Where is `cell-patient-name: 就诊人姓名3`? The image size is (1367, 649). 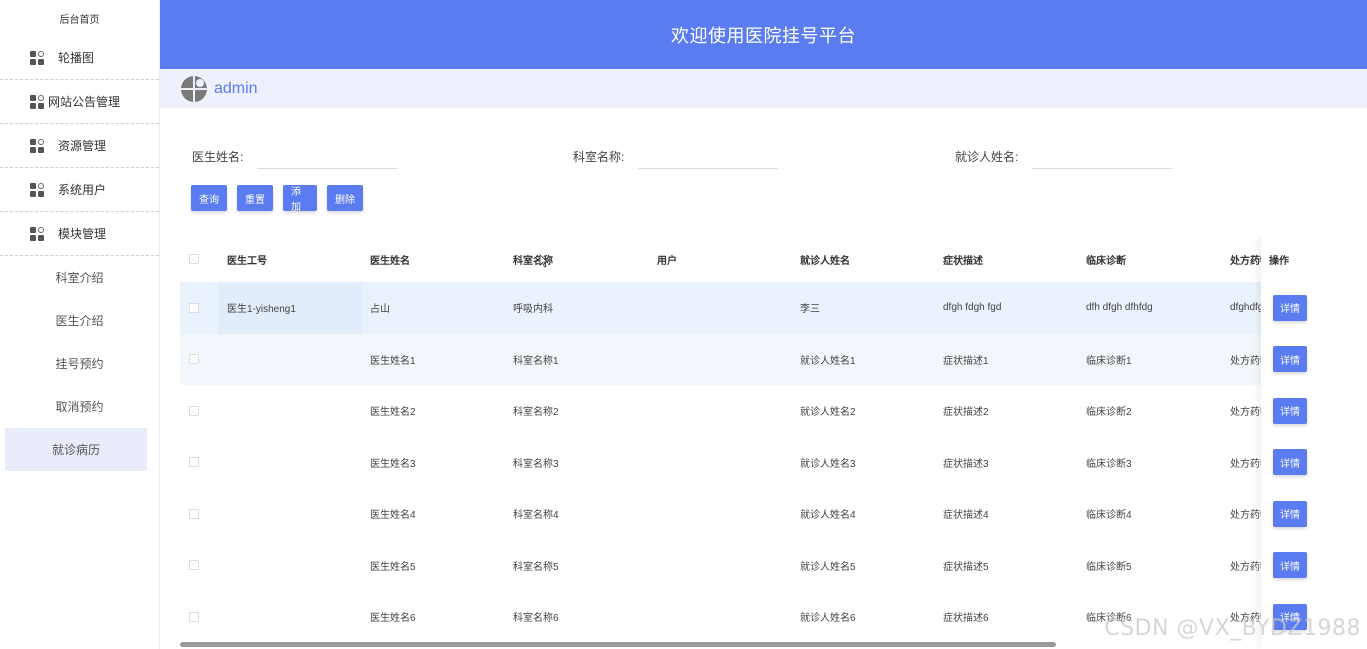
cell-patient-name: 就诊人姓名3 is located at coordinates (828, 464).